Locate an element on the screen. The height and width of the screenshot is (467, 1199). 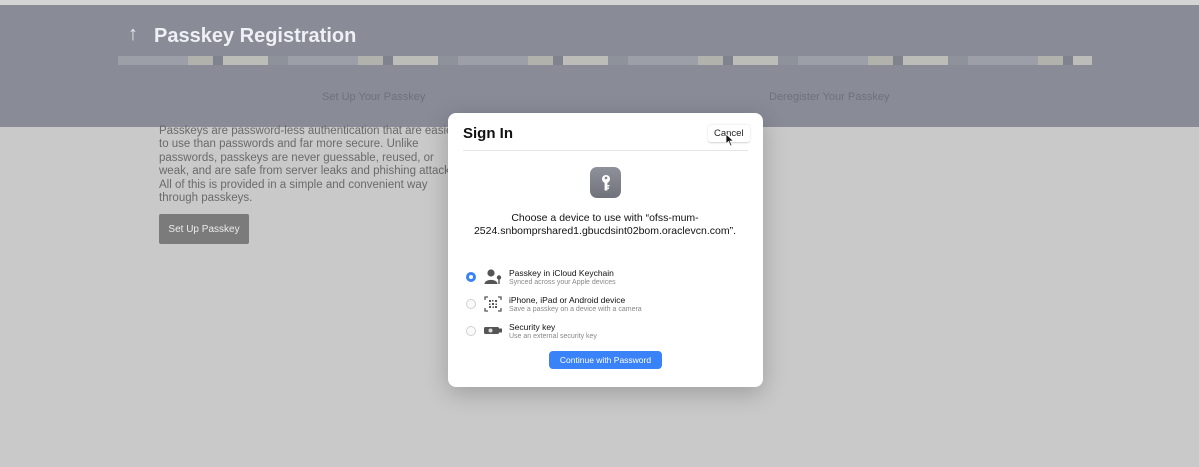
option-label: Security key is located at coordinates (532, 327).